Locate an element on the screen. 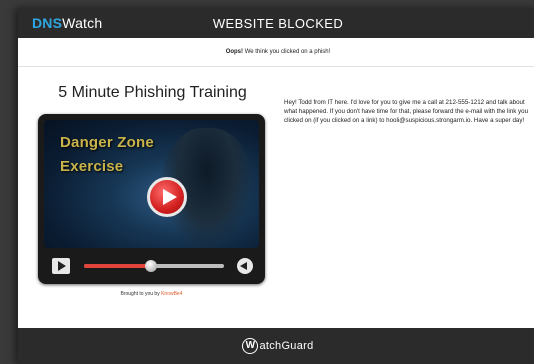 This screenshot has height=364, width=534. video-controls is located at coordinates (151, 266).